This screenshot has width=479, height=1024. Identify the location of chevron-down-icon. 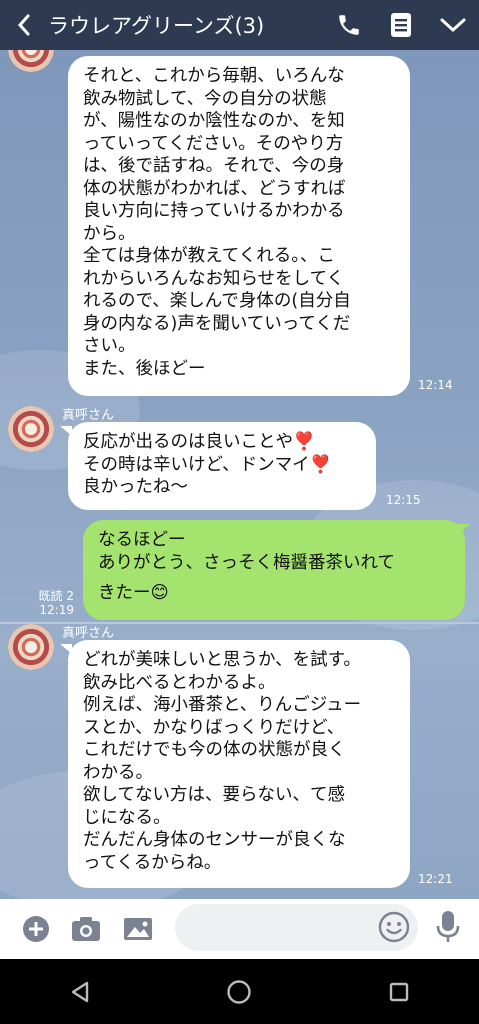
(453, 25).